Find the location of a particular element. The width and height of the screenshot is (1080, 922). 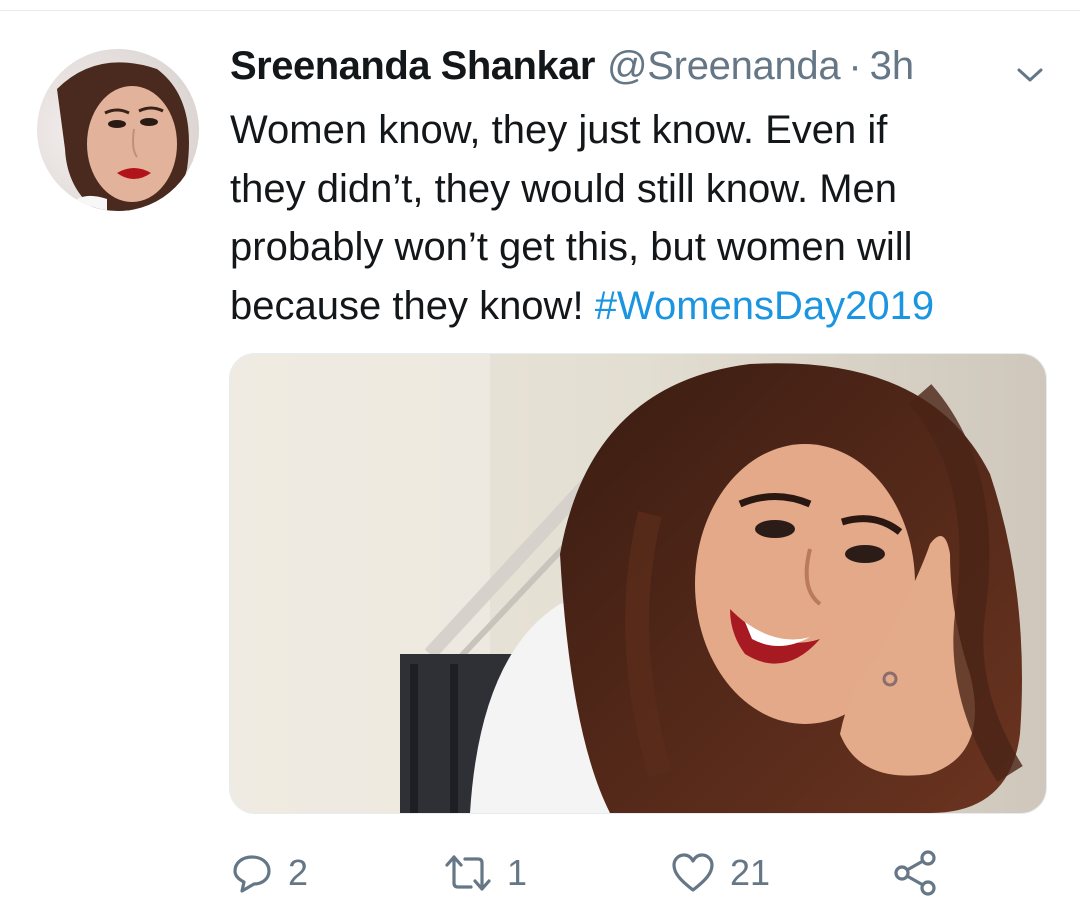

chevron-down-icon is located at coordinates (1030, 75).